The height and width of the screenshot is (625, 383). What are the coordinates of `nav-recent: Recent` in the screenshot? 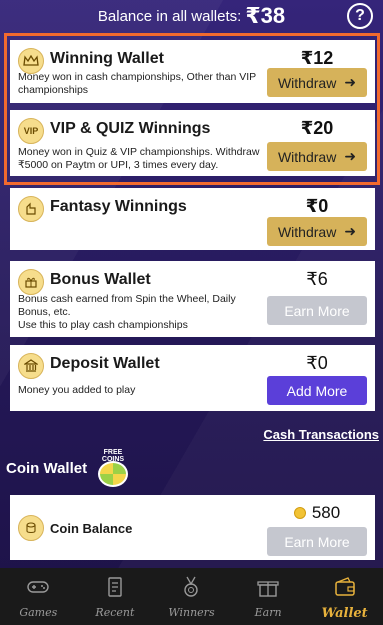 It's located at (115, 596).